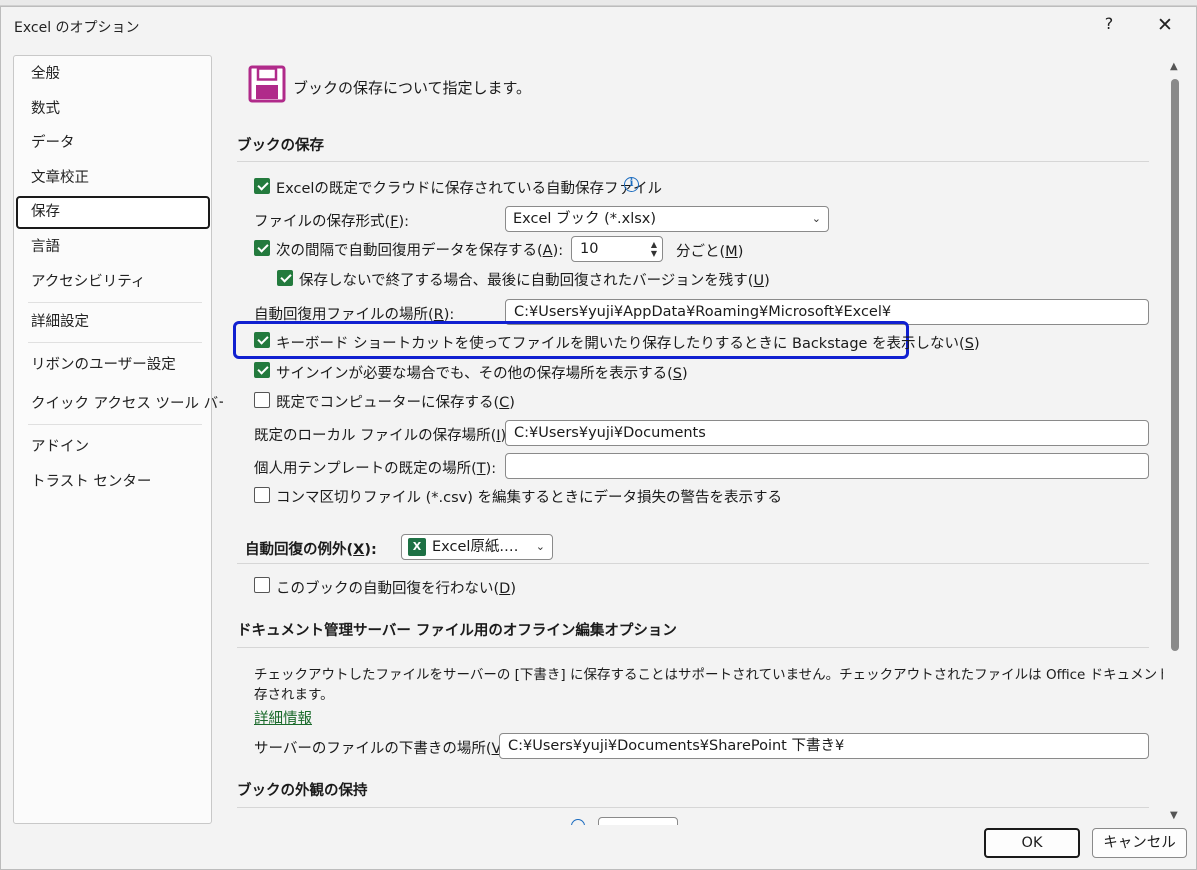 Image resolution: width=1197 pixels, height=870 pixels. What do you see at coordinates (262, 585) in the screenshot?
I see `disable-autorecover-checkbox` at bounding box center [262, 585].